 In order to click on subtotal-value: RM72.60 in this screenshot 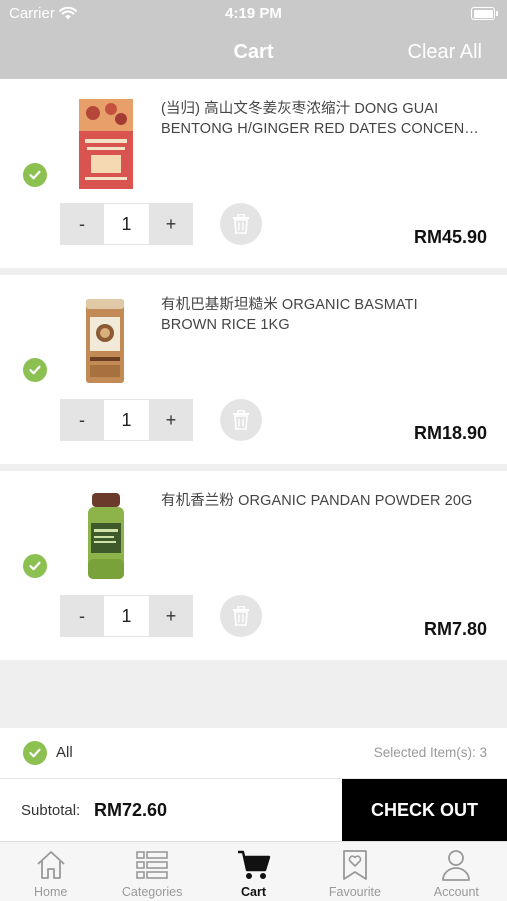, I will do `click(131, 810)`.